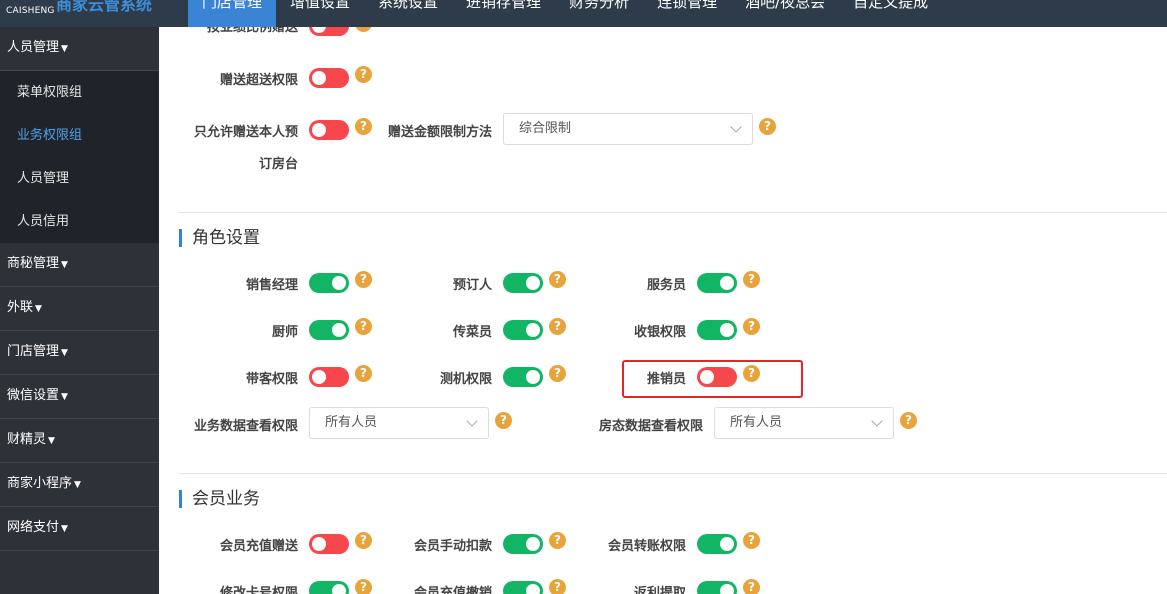 Image resolution: width=1167 pixels, height=594 pixels. What do you see at coordinates (523, 330) in the screenshot?
I see `food-runner-toggle` at bounding box center [523, 330].